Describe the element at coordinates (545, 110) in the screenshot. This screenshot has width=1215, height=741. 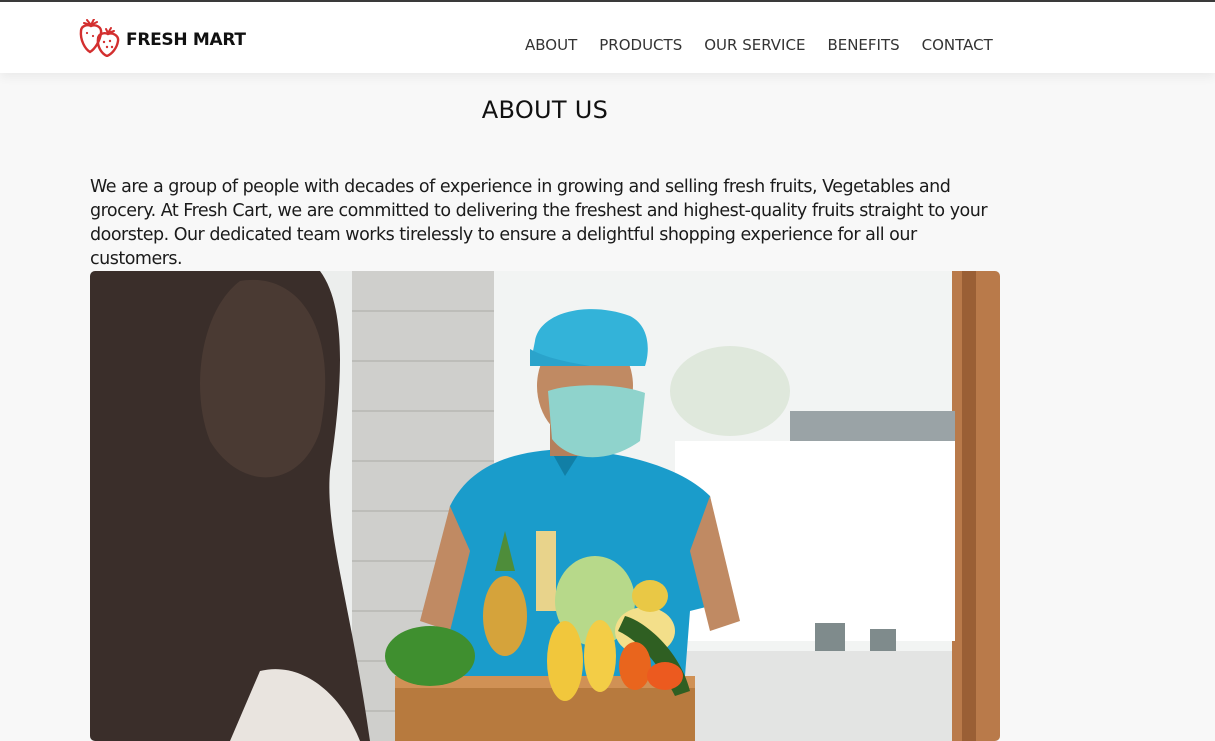
I see `section-title: ABOUT US` at that location.